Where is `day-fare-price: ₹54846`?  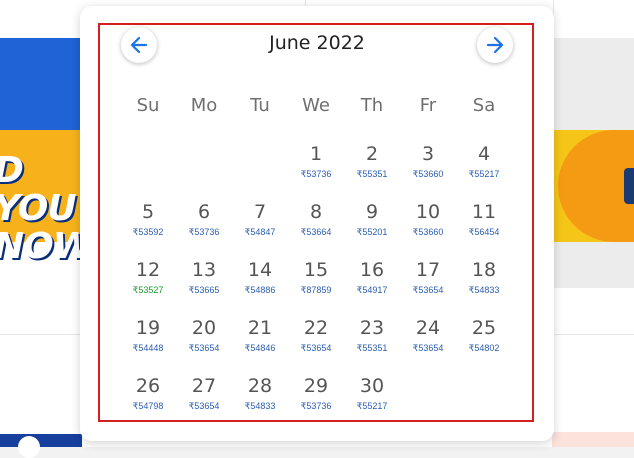 day-fare-price: ₹54846 is located at coordinates (260, 348).